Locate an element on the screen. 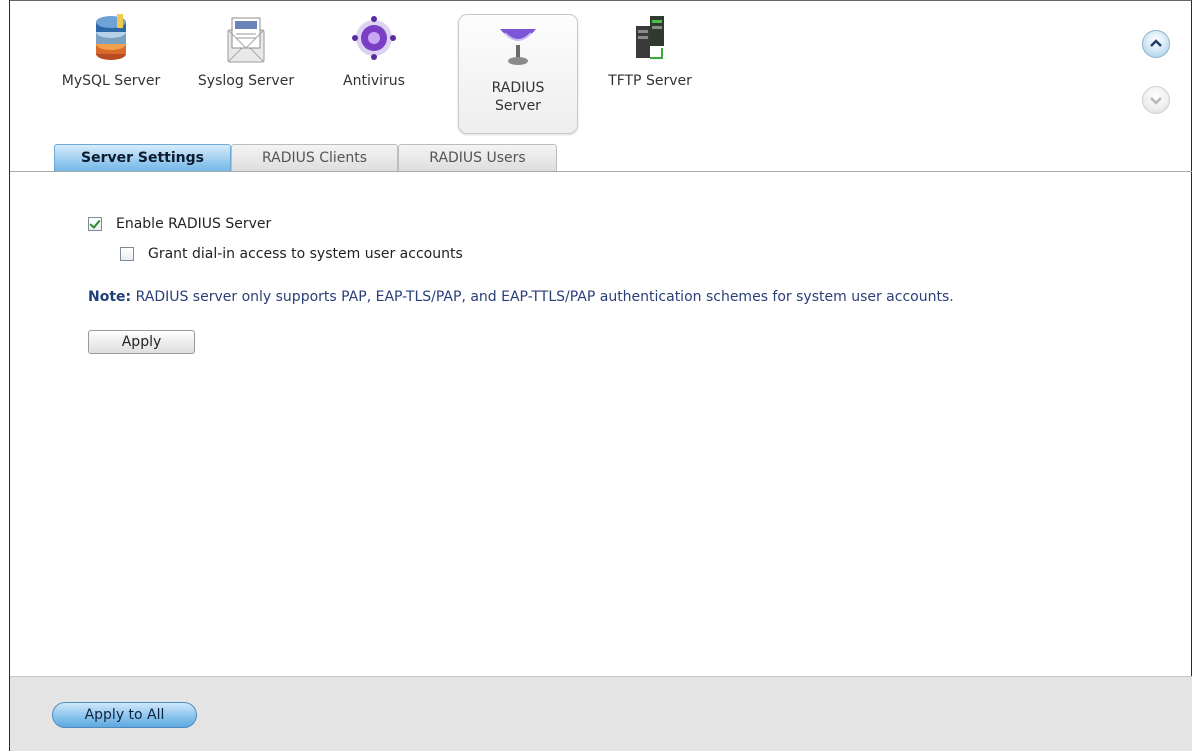  tab-label: RADIUS Clients is located at coordinates (314, 158).